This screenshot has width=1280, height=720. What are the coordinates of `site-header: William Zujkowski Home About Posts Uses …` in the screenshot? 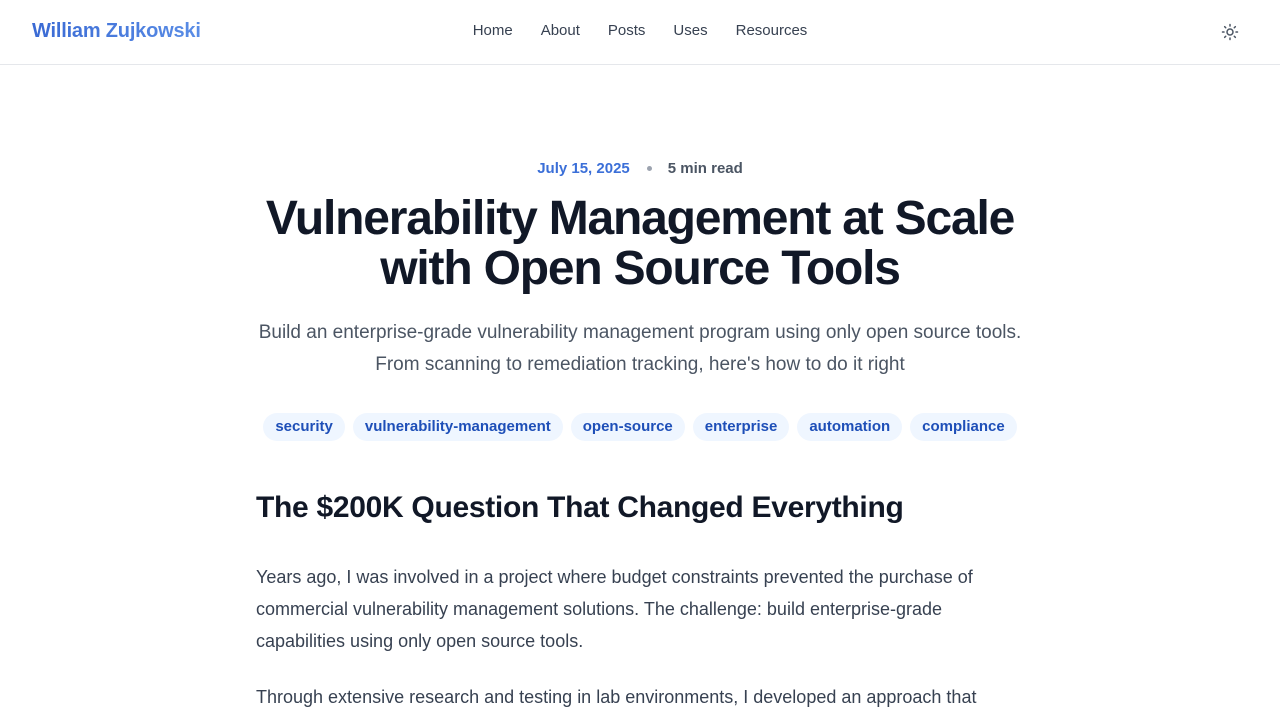 It's located at (640, 32).